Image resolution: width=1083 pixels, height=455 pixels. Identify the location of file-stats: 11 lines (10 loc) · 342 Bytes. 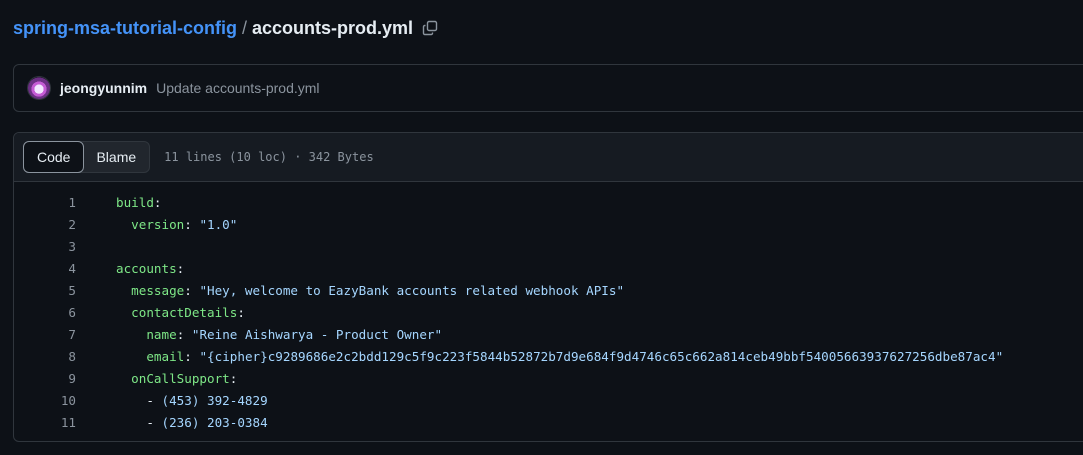
(269, 157).